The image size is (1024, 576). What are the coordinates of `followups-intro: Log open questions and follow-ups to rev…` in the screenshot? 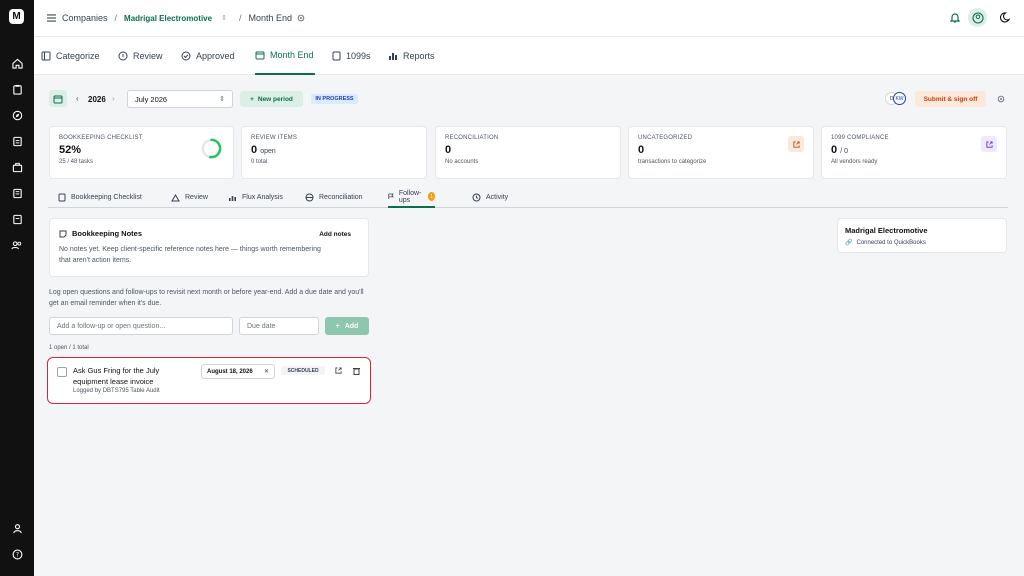 It's located at (206, 298).